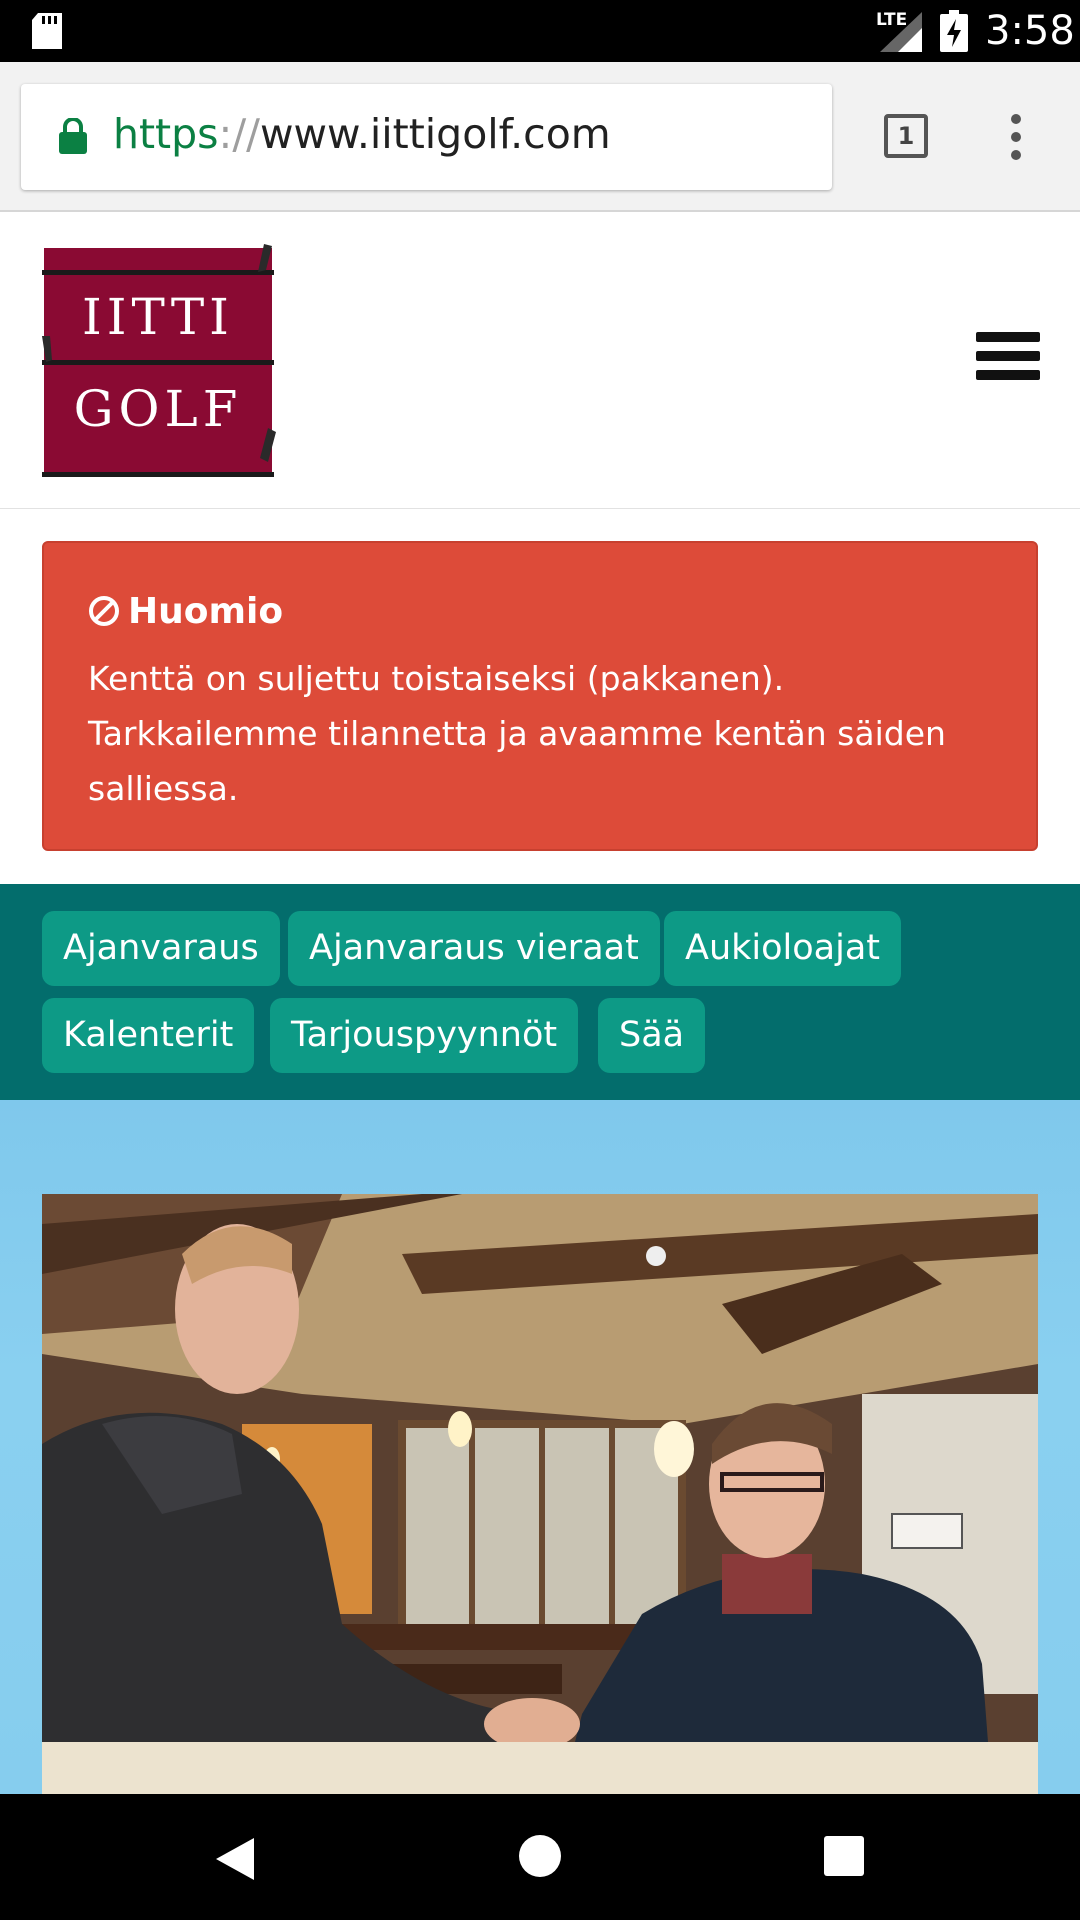  I want to click on lock-icon, so click(73, 136).